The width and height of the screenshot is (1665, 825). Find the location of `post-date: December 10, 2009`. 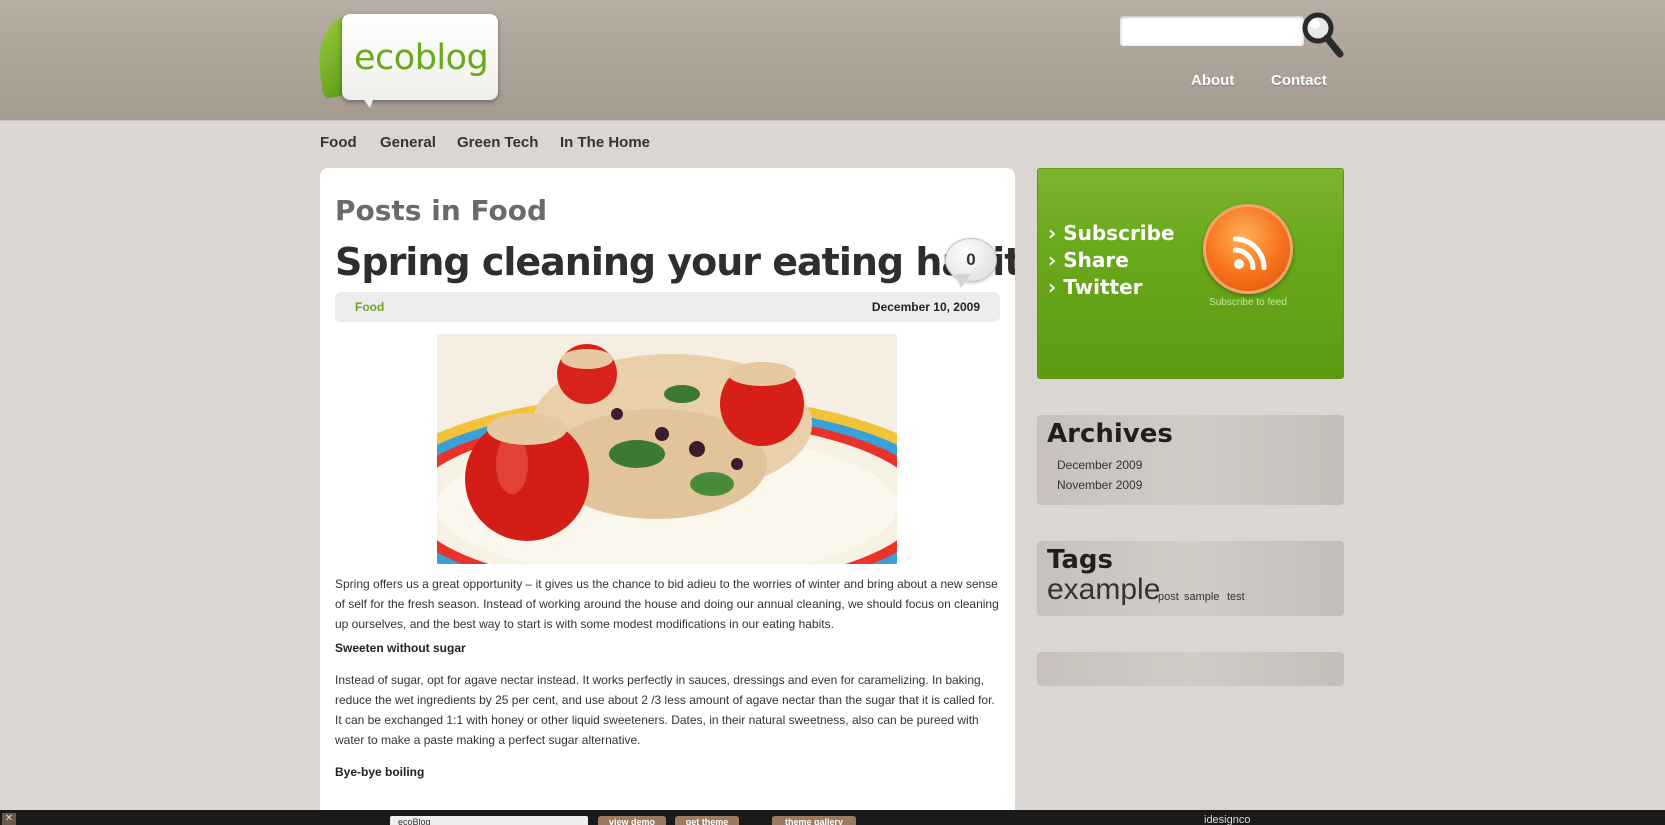

post-date: December 10, 2009 is located at coordinates (925, 307).